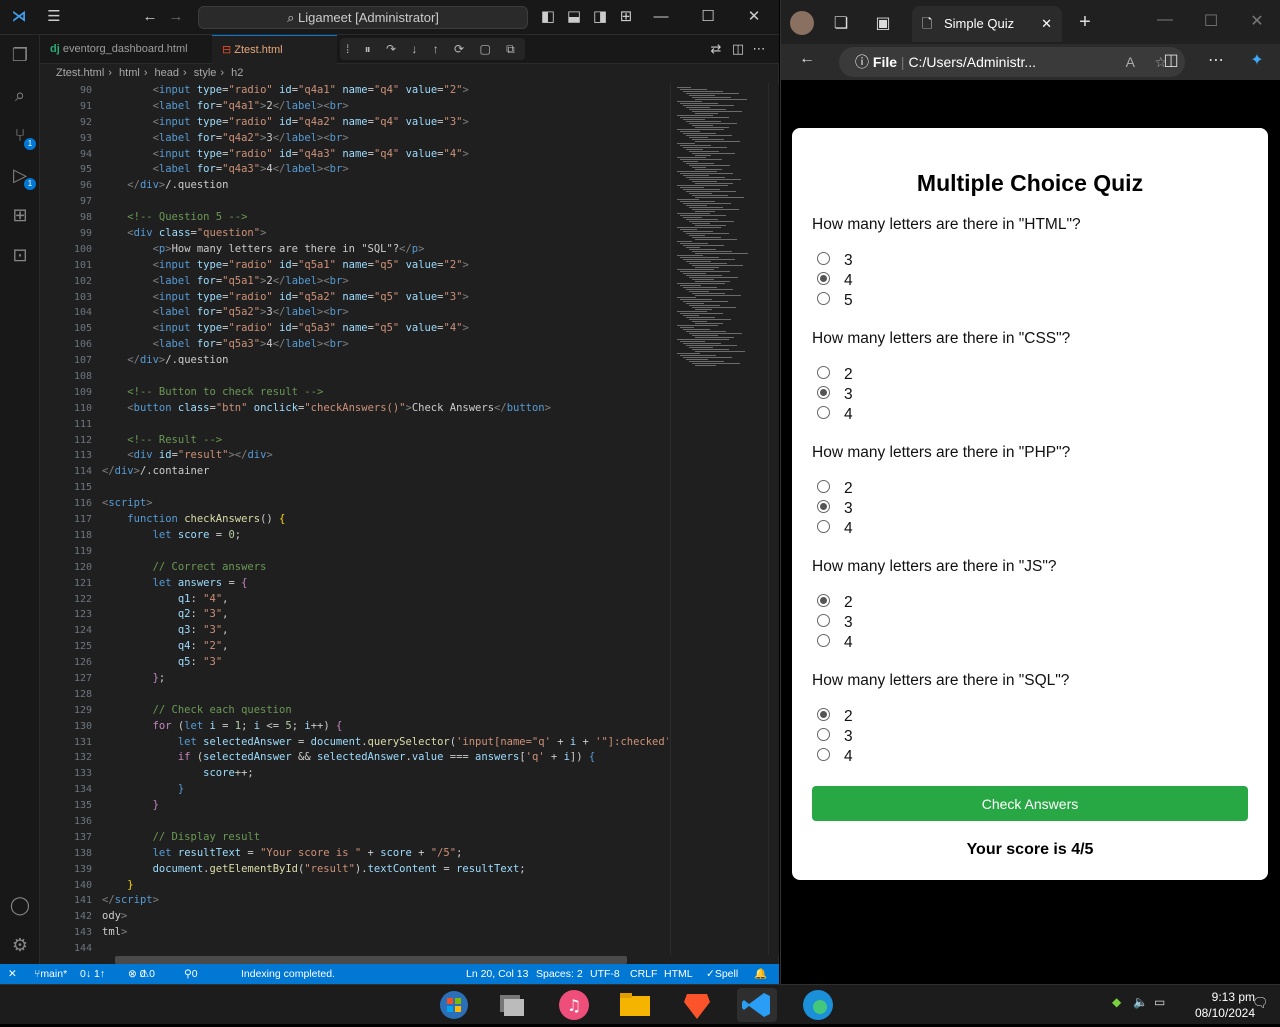  I want to click on itunes-icon: ♫, so click(574, 1005).